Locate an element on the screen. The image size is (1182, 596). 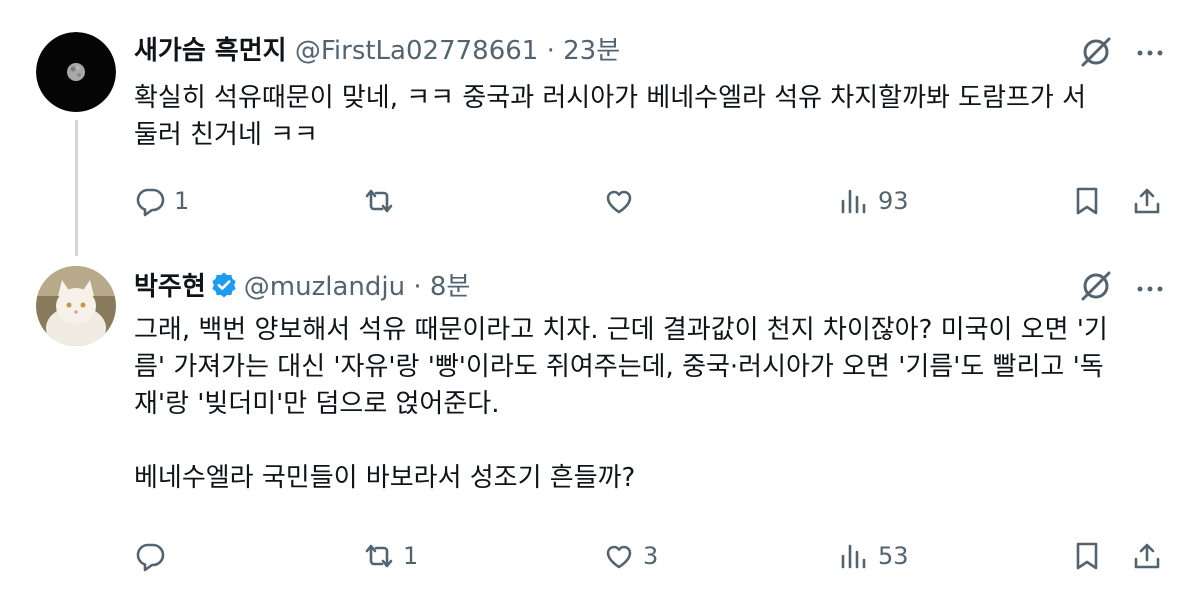
reply-count: 1 is located at coordinates (182, 201).